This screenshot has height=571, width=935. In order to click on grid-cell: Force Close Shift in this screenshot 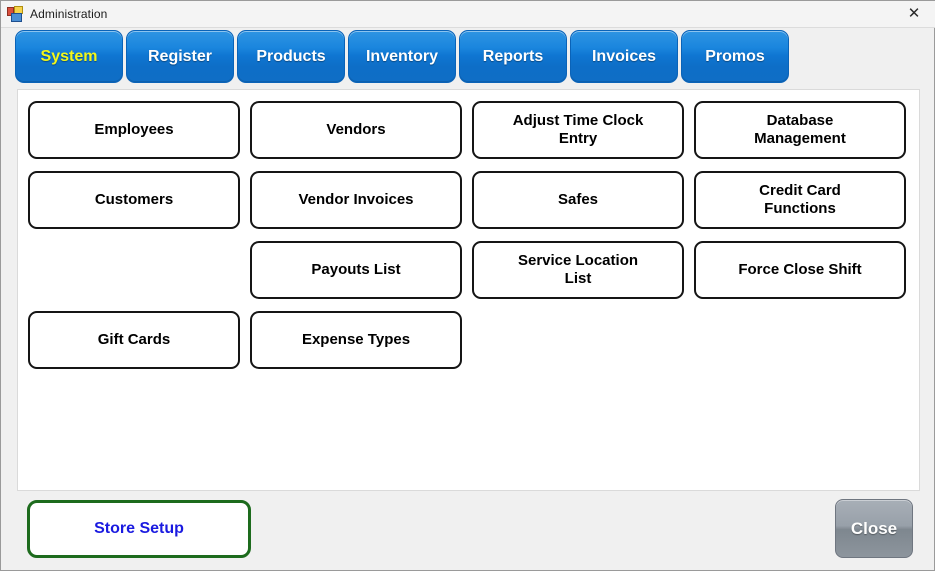, I will do `click(800, 270)`.